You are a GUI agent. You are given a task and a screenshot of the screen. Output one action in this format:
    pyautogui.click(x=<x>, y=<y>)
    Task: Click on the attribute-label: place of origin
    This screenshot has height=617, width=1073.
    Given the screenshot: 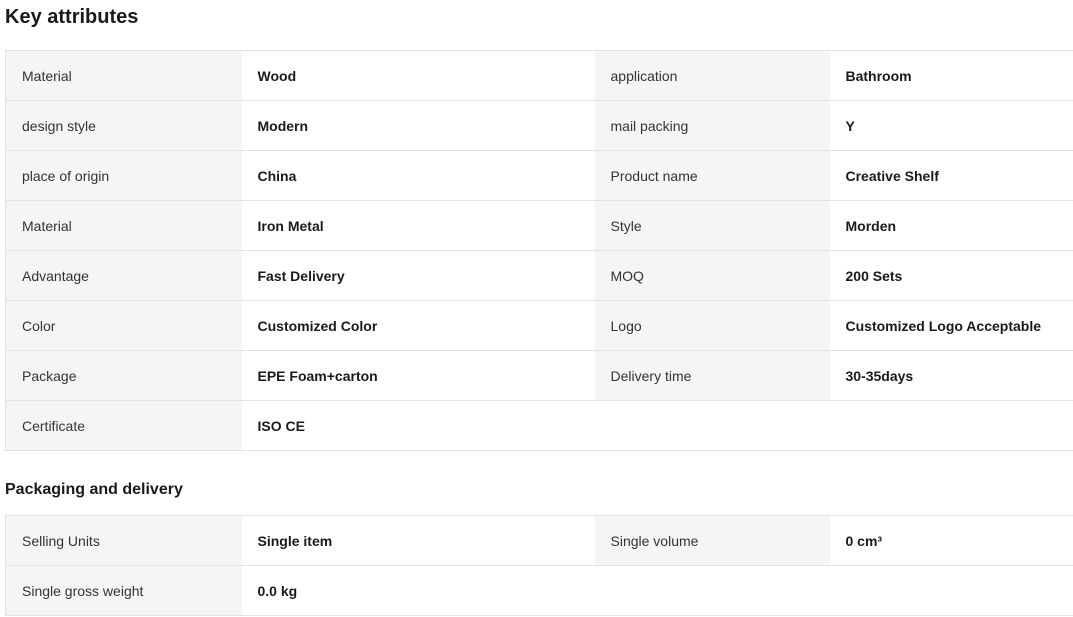 What is the action you would take?
    pyautogui.click(x=123, y=175)
    